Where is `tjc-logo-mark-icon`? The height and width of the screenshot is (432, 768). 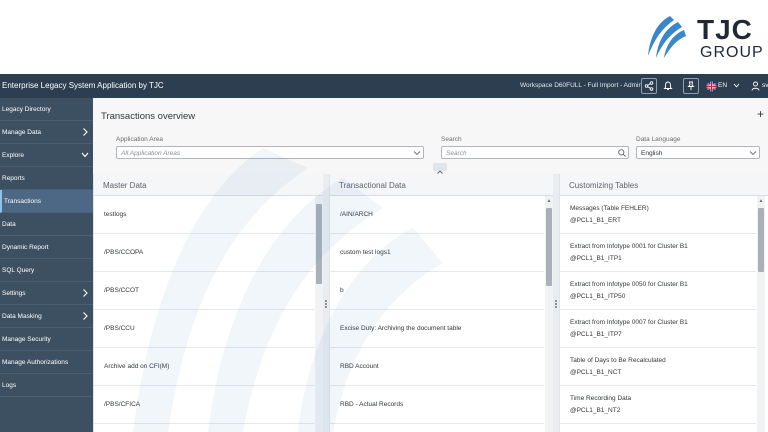 tjc-logo-mark-icon is located at coordinates (667, 37).